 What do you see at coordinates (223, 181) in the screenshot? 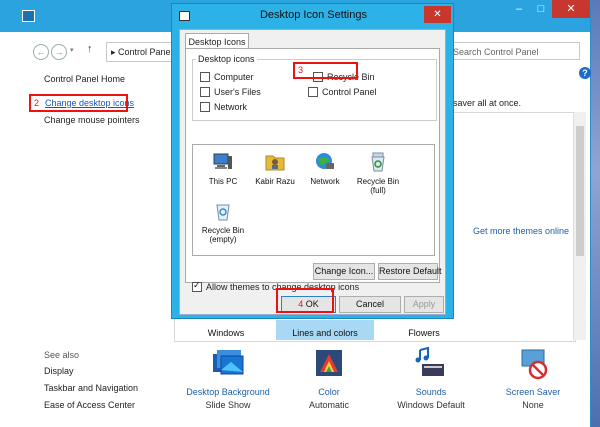
I see `icon-label: This PC` at bounding box center [223, 181].